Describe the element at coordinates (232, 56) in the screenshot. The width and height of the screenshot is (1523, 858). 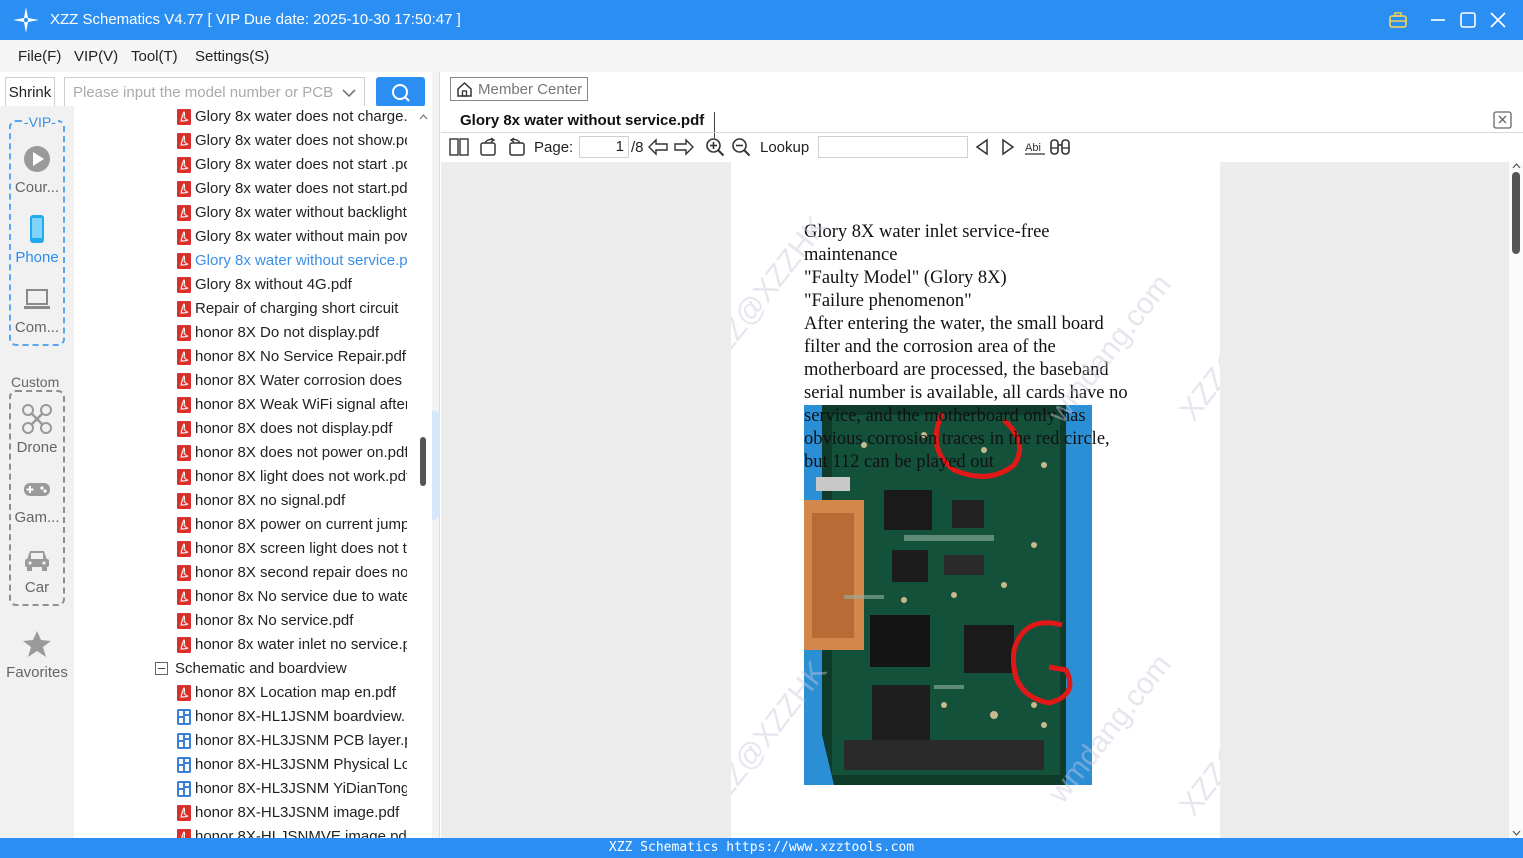
I see `menu-settings: Settings(S)` at that location.